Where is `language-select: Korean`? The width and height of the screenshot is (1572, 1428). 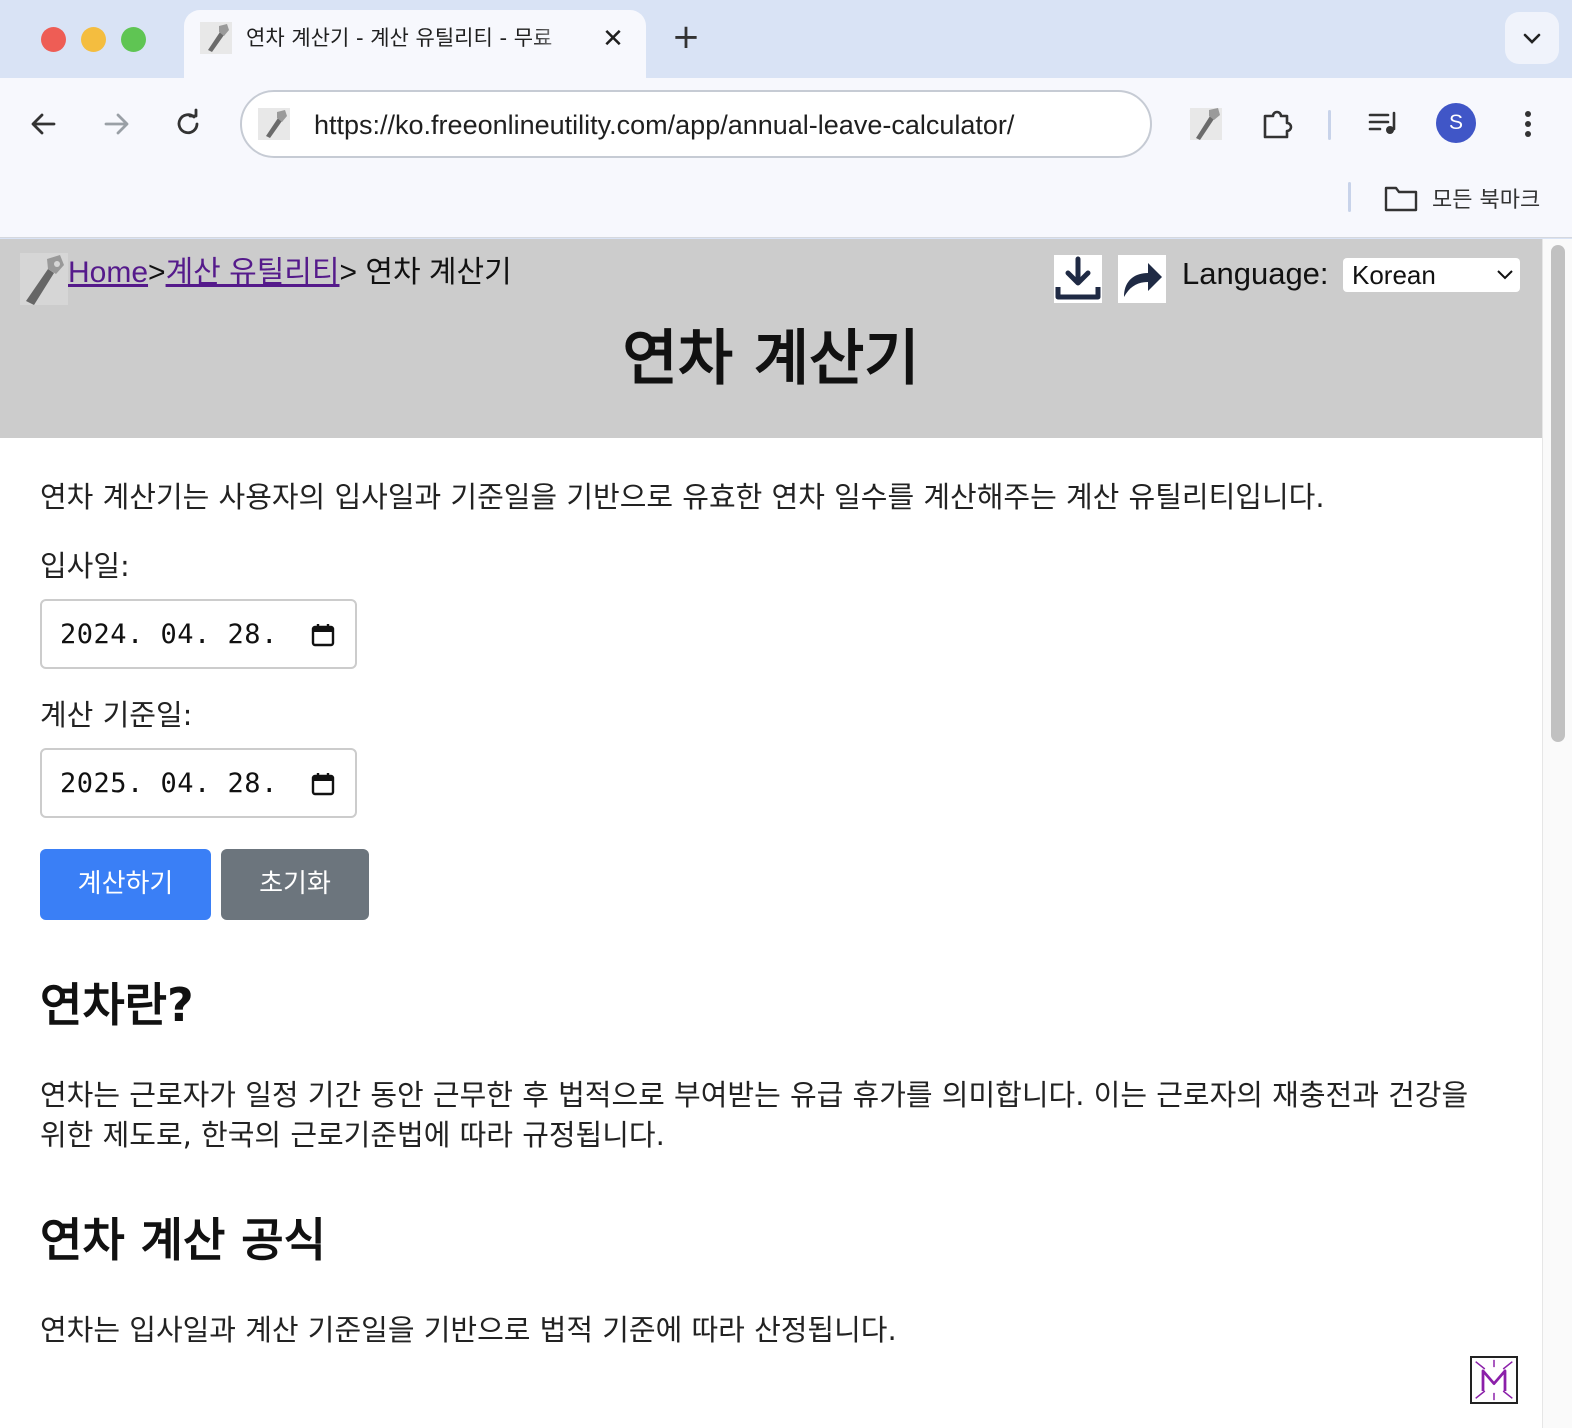 language-select: Korean is located at coordinates (1431, 275).